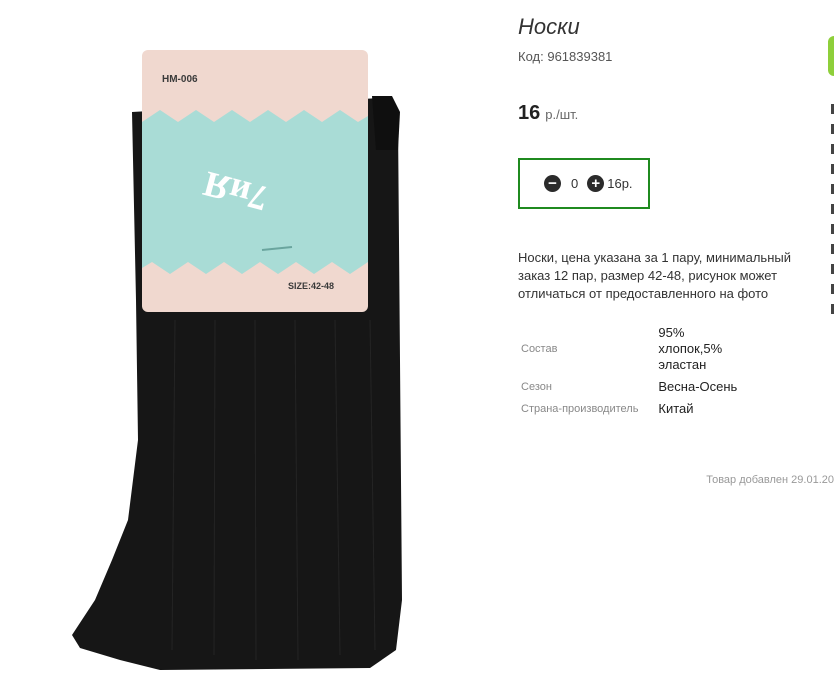 This screenshot has width=834, height=688. What do you see at coordinates (676, 408) in the screenshot?
I see `property-value: Китай` at bounding box center [676, 408].